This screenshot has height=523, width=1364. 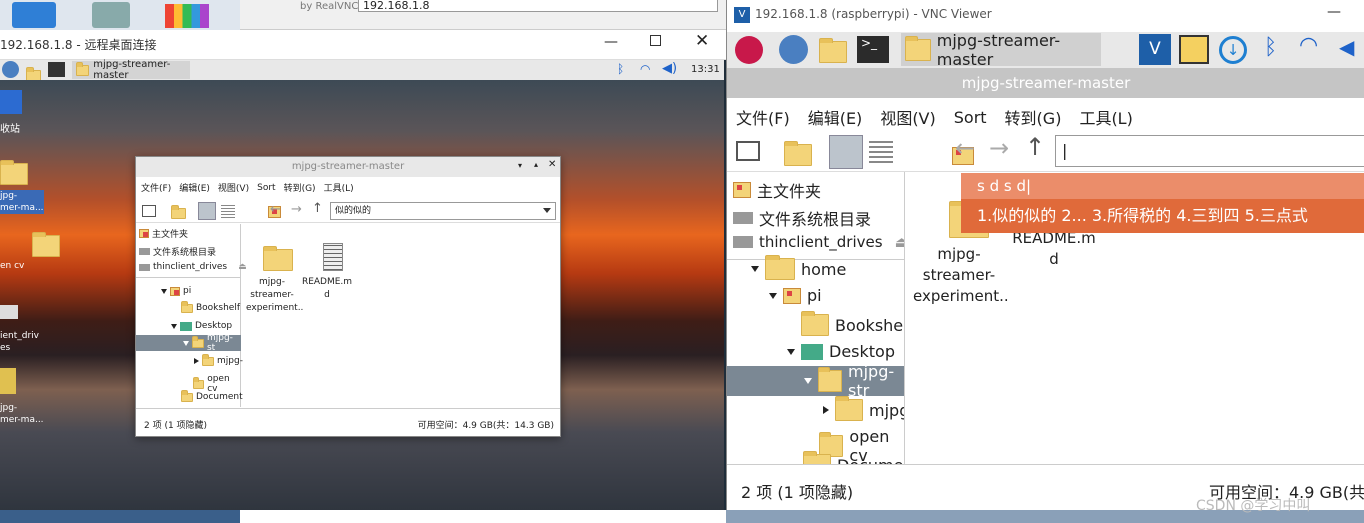 I want to click on file-manager-icon, so click(x=833, y=50).